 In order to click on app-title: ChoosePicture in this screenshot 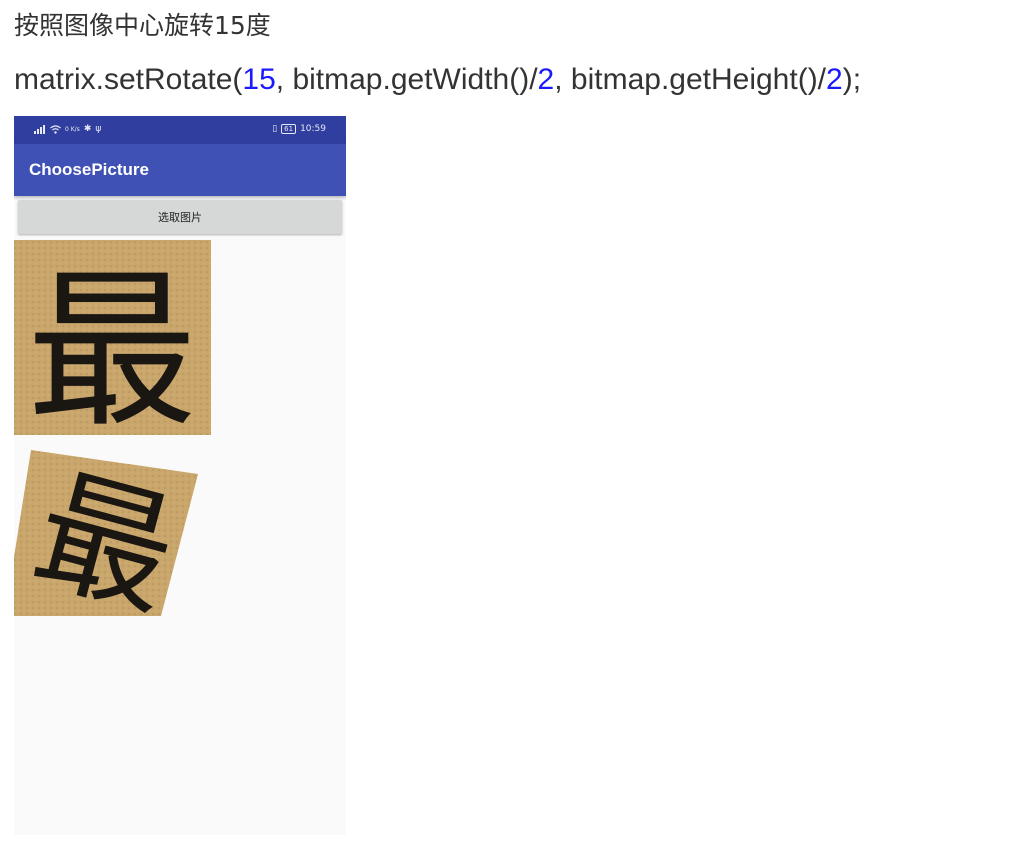, I will do `click(89, 169)`.